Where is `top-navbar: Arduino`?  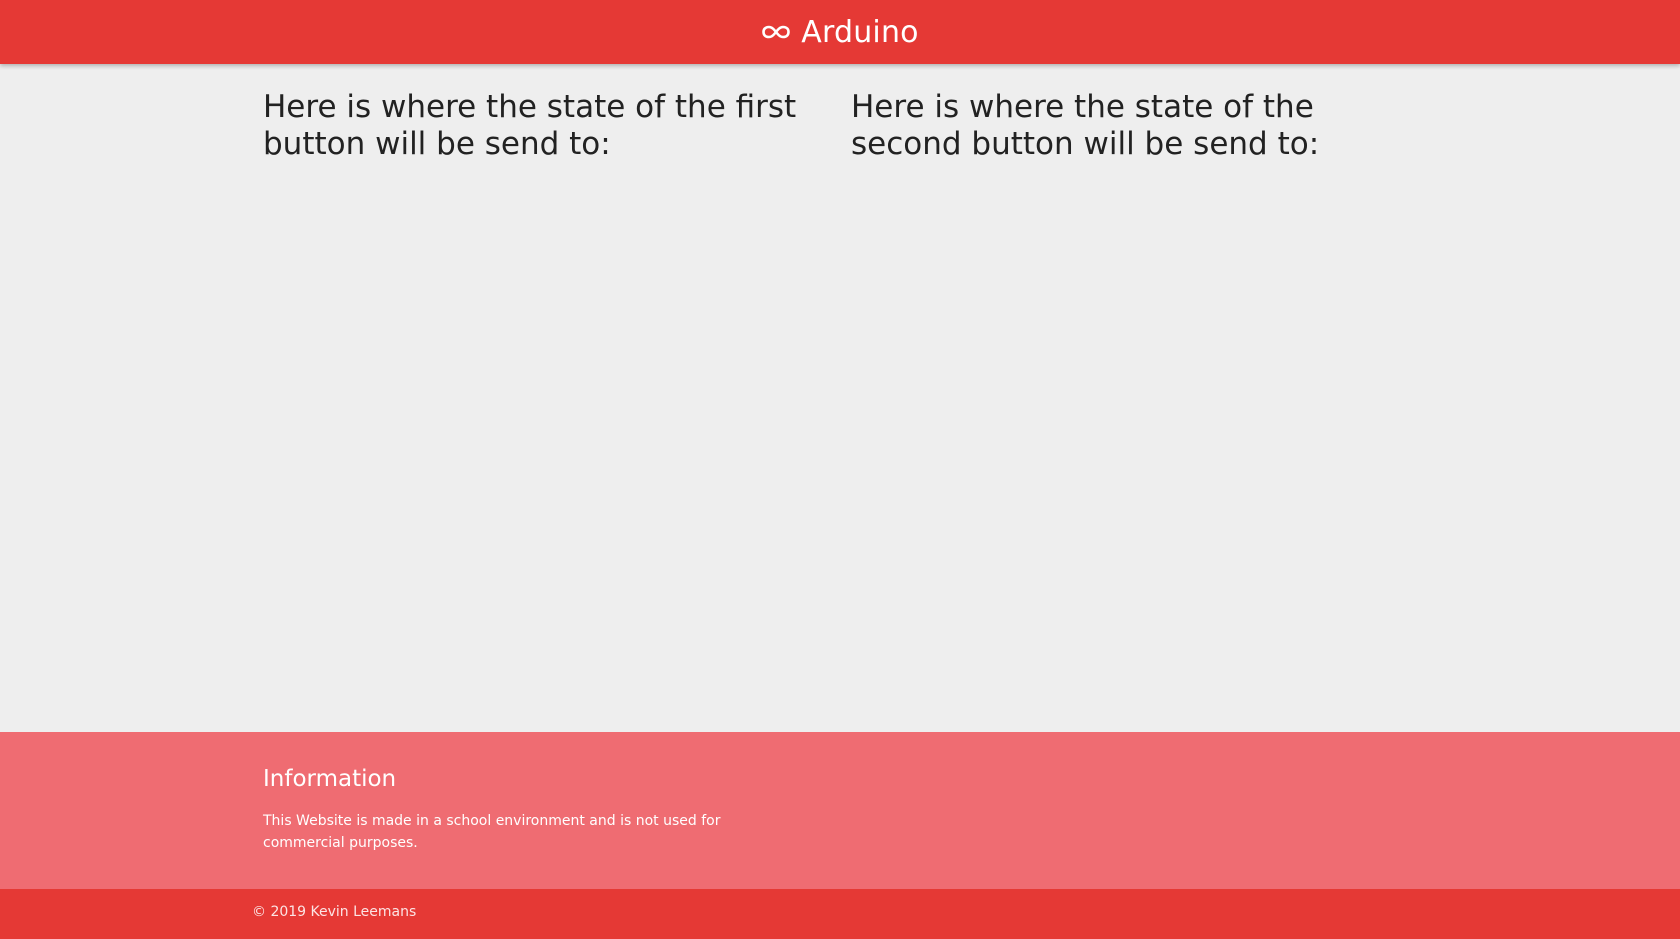
top-navbar: Arduino is located at coordinates (840, 32).